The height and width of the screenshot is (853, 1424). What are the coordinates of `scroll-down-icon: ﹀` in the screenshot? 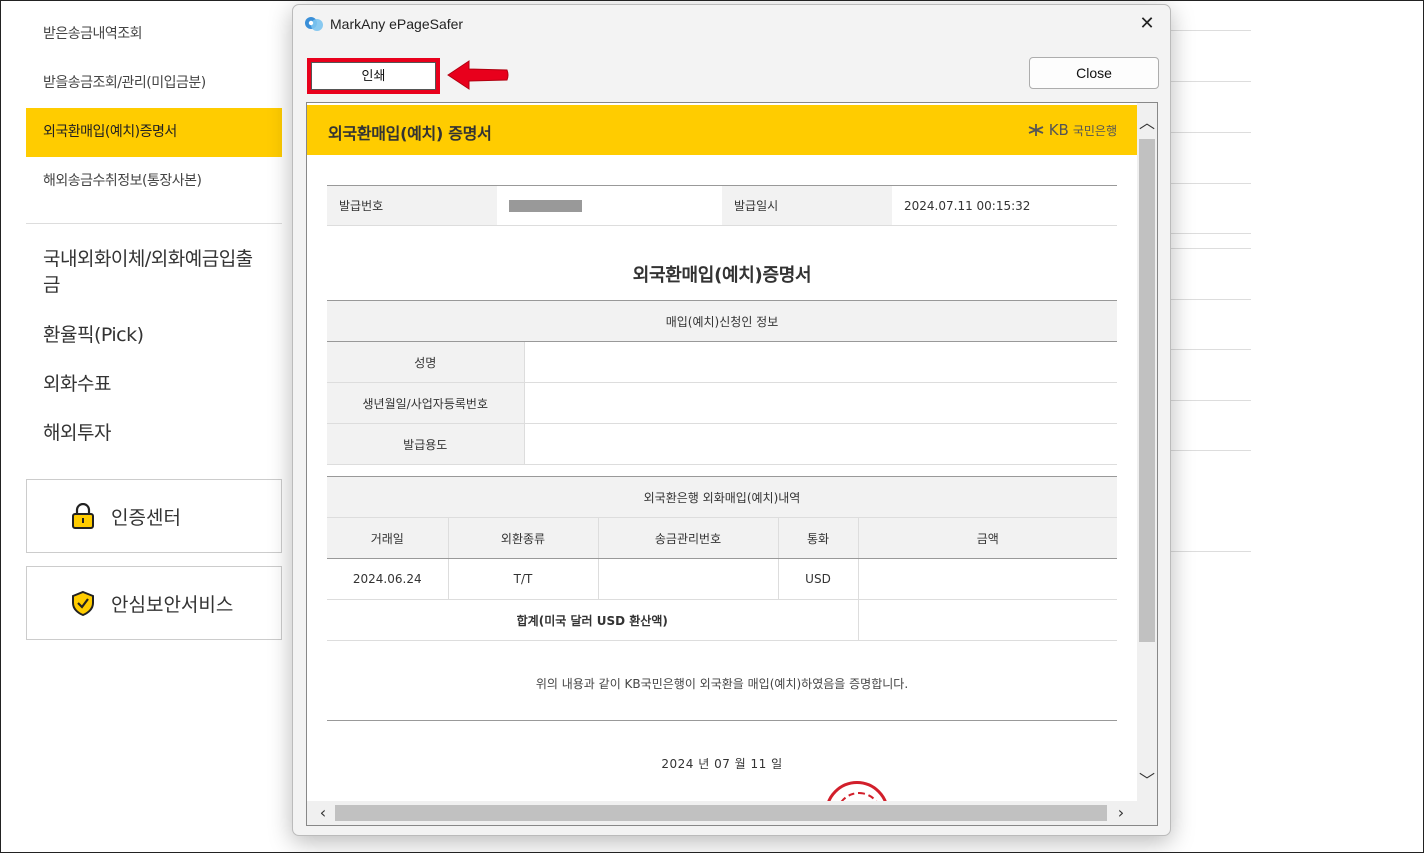 It's located at (1147, 781).